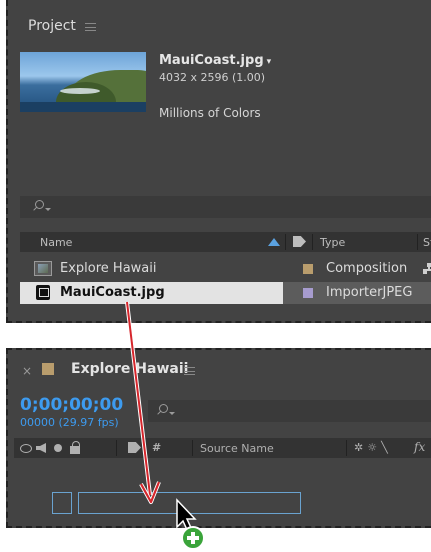 This screenshot has width=431, height=552. What do you see at coordinates (427, 242) in the screenshot?
I see `column-status: St` at bounding box center [427, 242].